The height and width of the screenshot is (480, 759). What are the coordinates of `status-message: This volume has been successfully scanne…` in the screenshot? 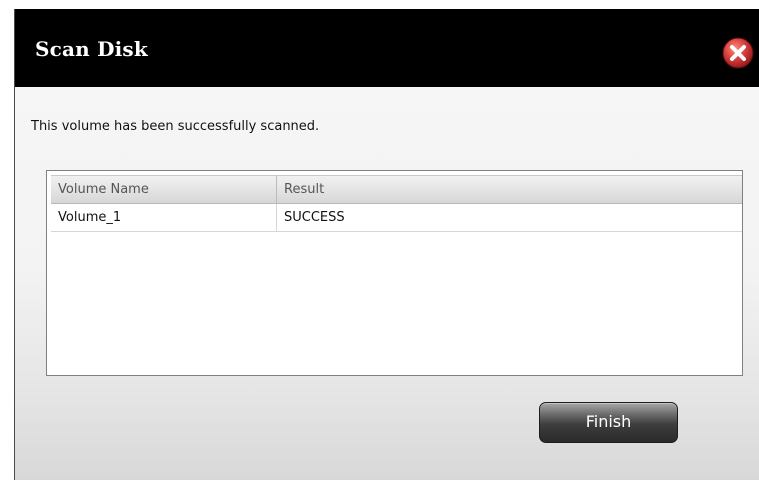 It's located at (175, 126).